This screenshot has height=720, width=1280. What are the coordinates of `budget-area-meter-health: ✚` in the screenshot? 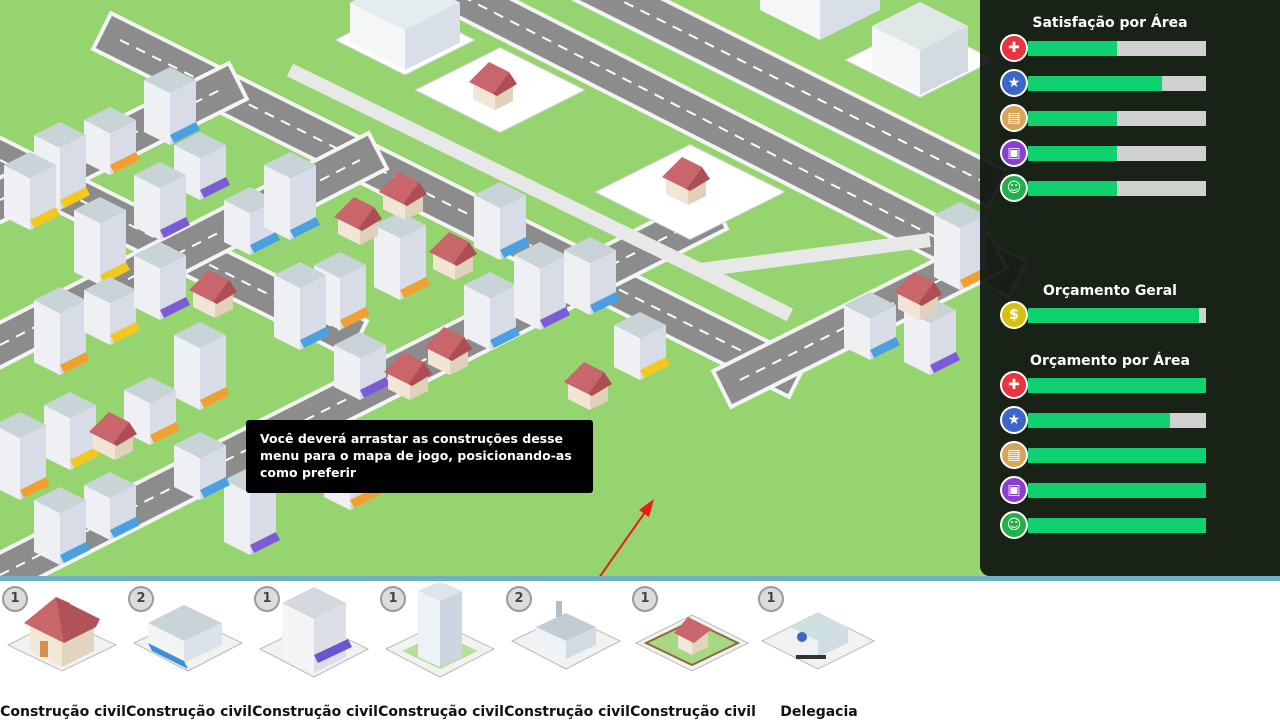 It's located at (1105, 385).